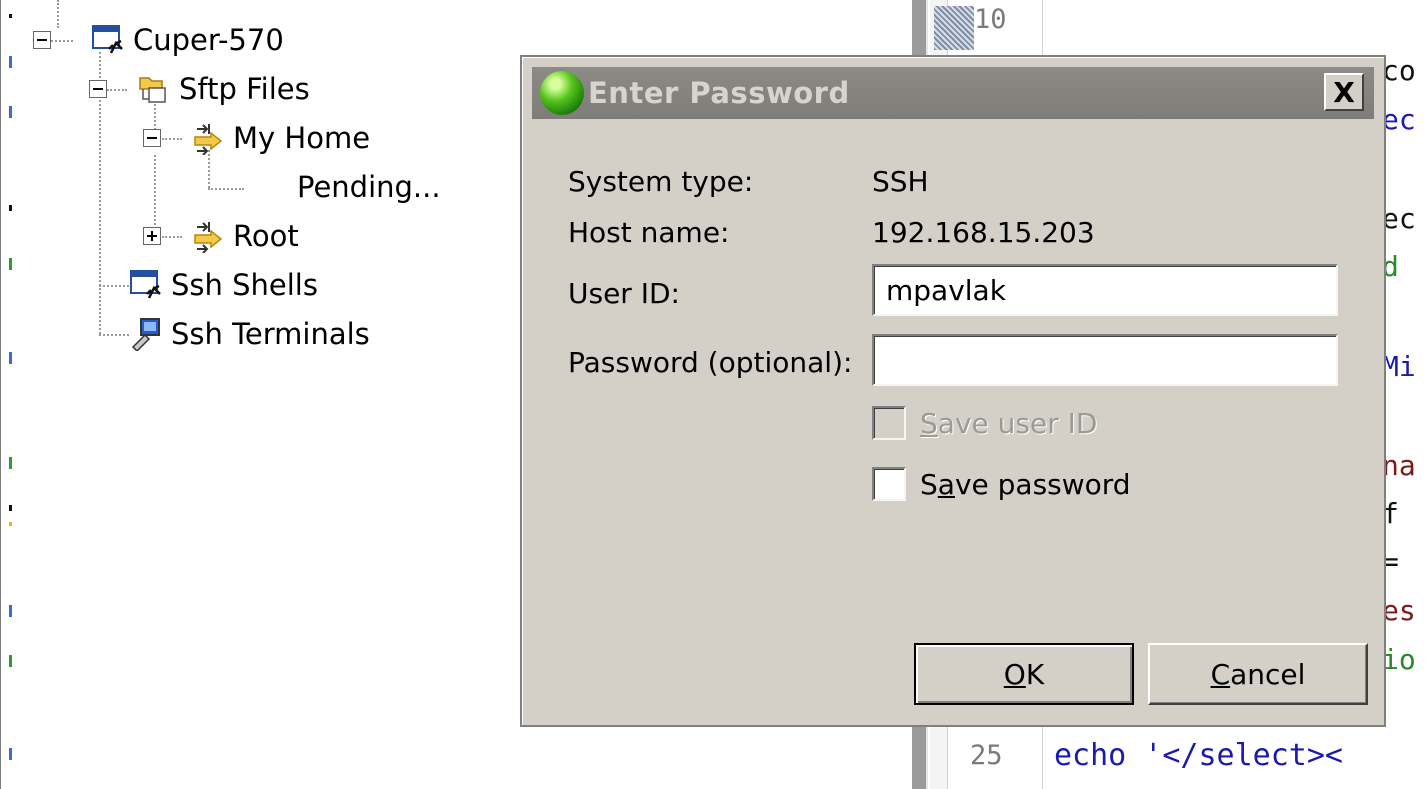 This screenshot has height=789, width=1425. I want to click on save-user-id-checkbox: Save user ID, so click(984, 423).